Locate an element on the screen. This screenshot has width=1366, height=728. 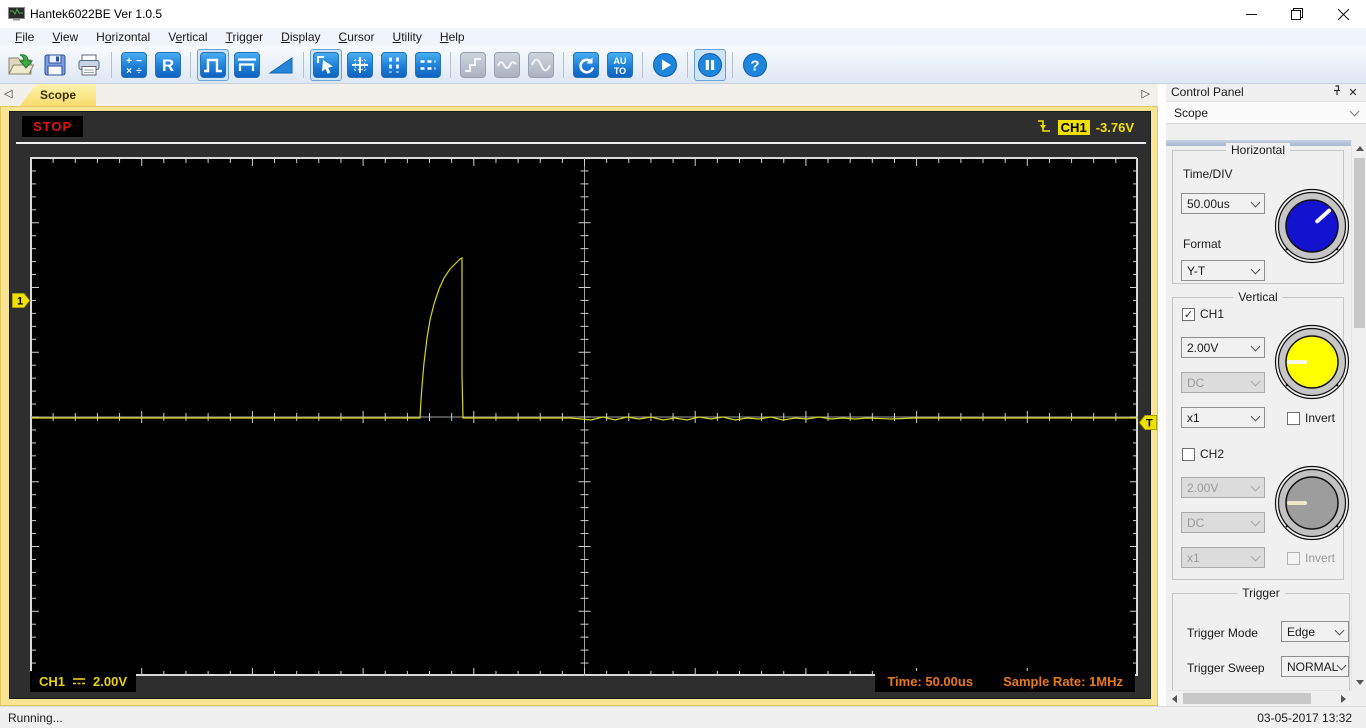
horizontal-cursors-icon is located at coordinates (428, 64).